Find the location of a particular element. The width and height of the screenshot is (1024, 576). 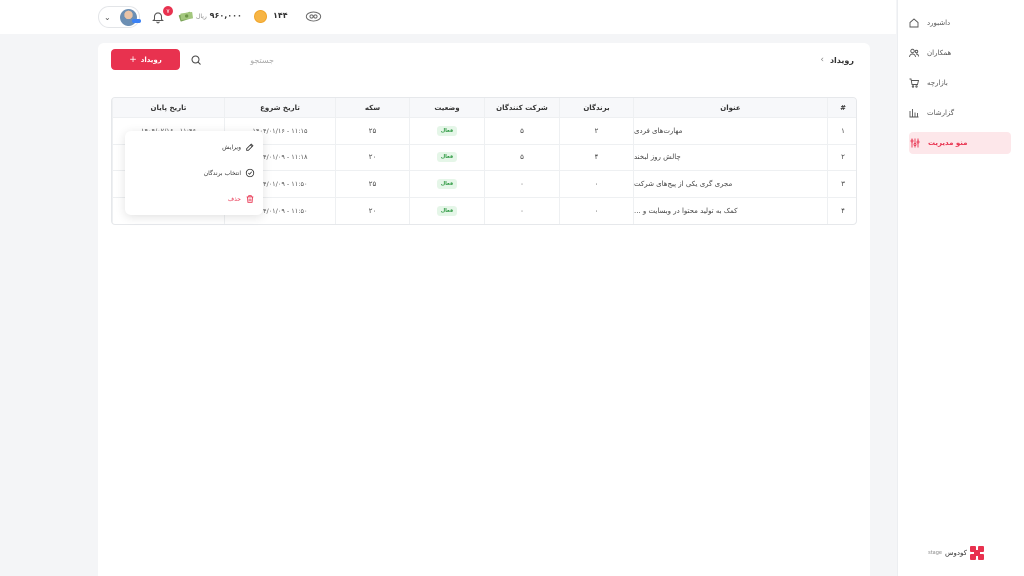

header-index: # is located at coordinates (841, 107).